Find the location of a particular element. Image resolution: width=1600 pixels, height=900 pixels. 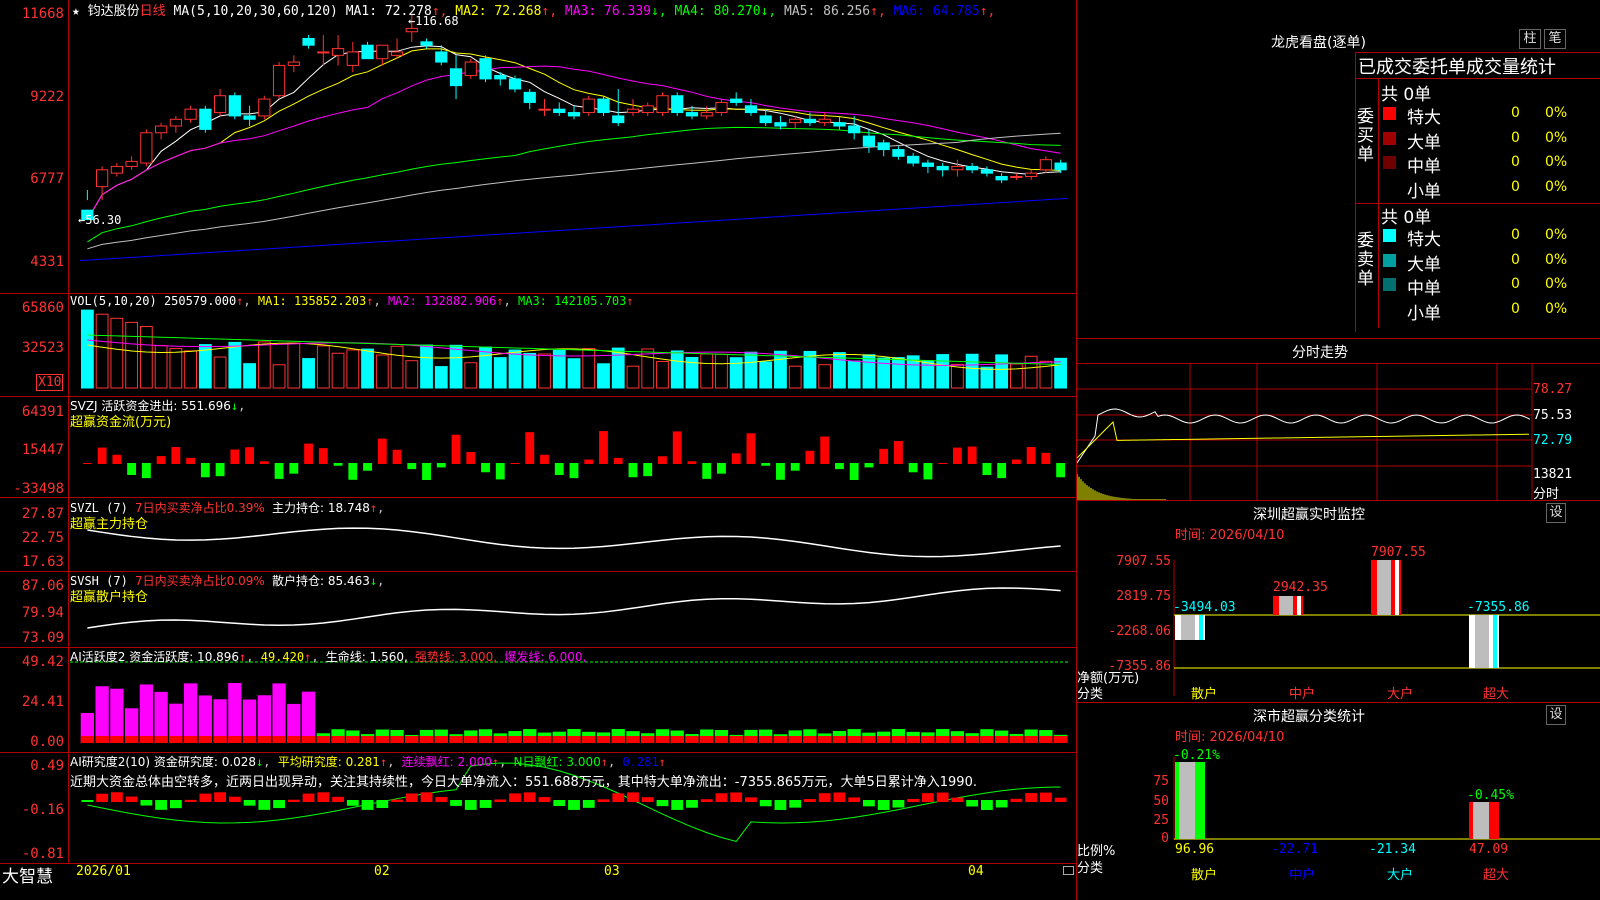

ai-active-tick: 24.41 is located at coordinates (42, 702).